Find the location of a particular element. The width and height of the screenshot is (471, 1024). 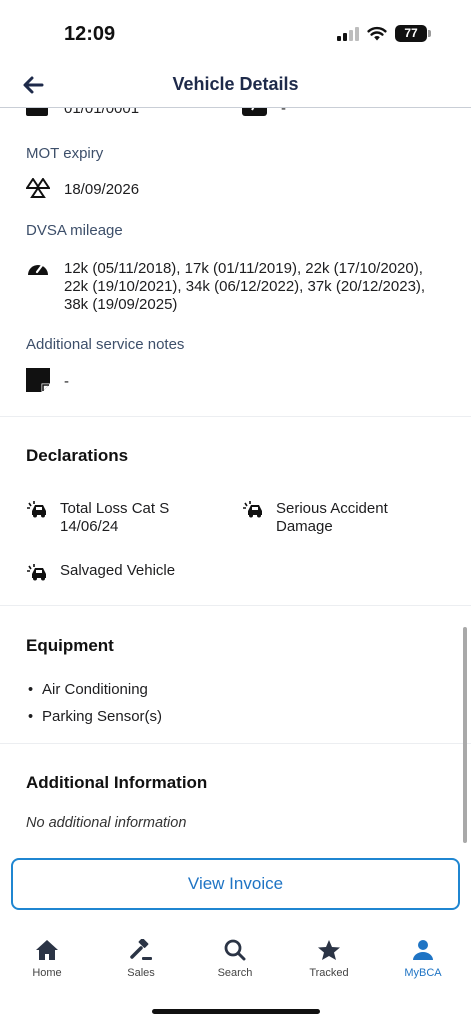

status-bar: 12:09 77 is located at coordinates (235, 31).